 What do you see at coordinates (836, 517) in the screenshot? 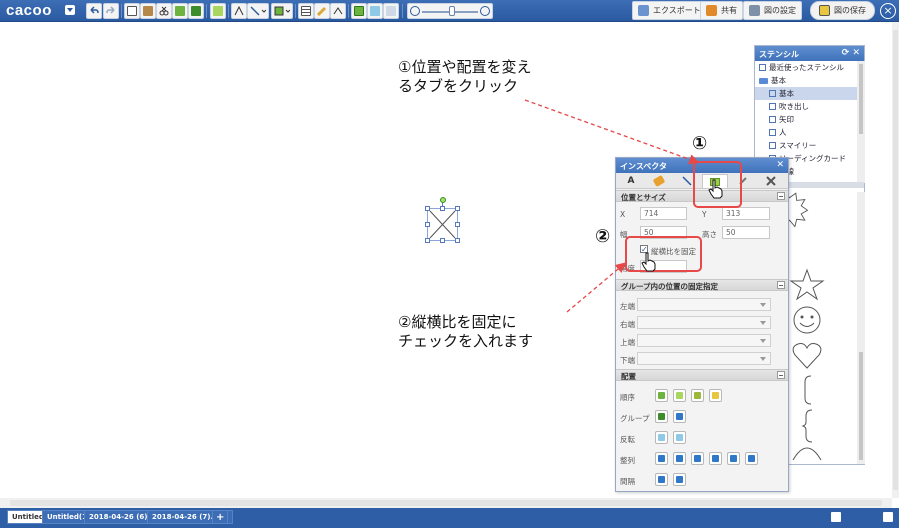
I see `page-list-icon` at bounding box center [836, 517].